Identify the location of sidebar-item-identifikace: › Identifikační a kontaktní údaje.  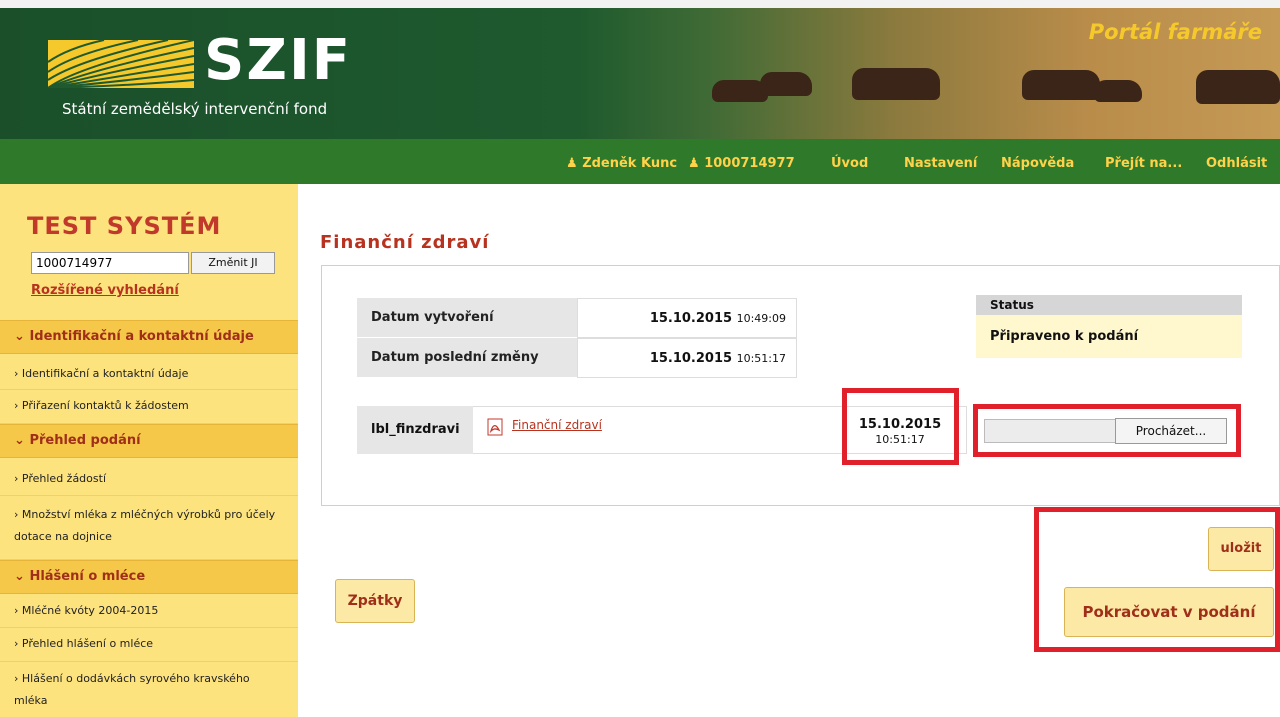
(149, 375).